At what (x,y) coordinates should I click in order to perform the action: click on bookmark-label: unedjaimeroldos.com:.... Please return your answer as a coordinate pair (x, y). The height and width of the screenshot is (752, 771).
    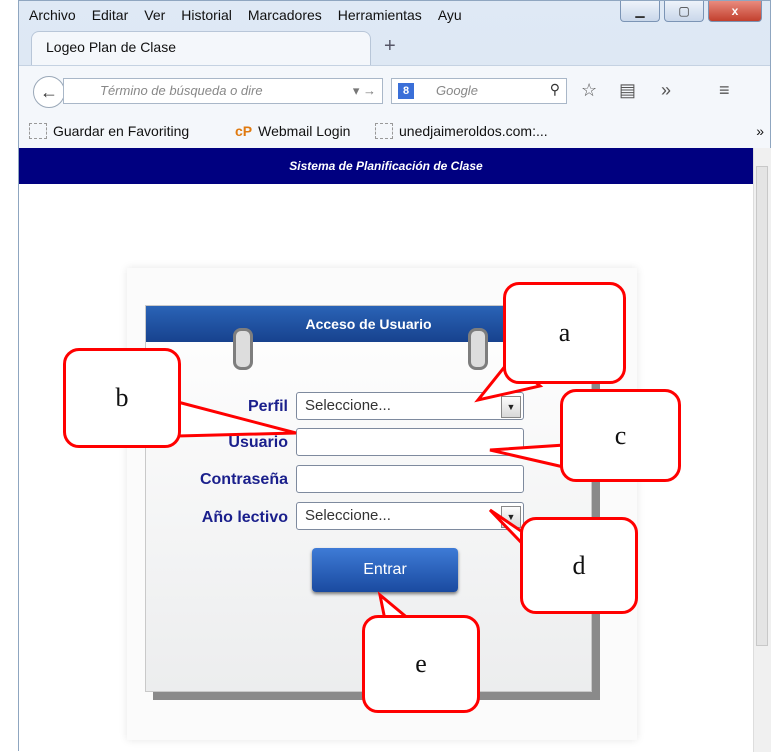
    Looking at the image, I should click on (473, 131).